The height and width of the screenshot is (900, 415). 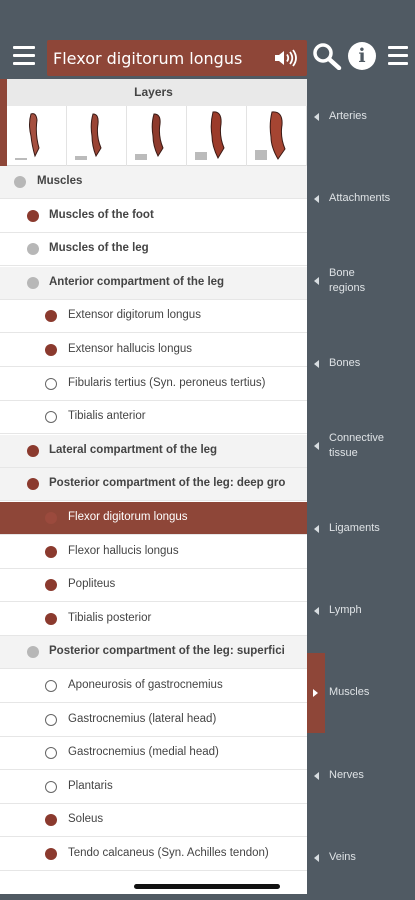 I want to click on nav-item-bone-regions: Bone regions, so click(x=361, y=281).